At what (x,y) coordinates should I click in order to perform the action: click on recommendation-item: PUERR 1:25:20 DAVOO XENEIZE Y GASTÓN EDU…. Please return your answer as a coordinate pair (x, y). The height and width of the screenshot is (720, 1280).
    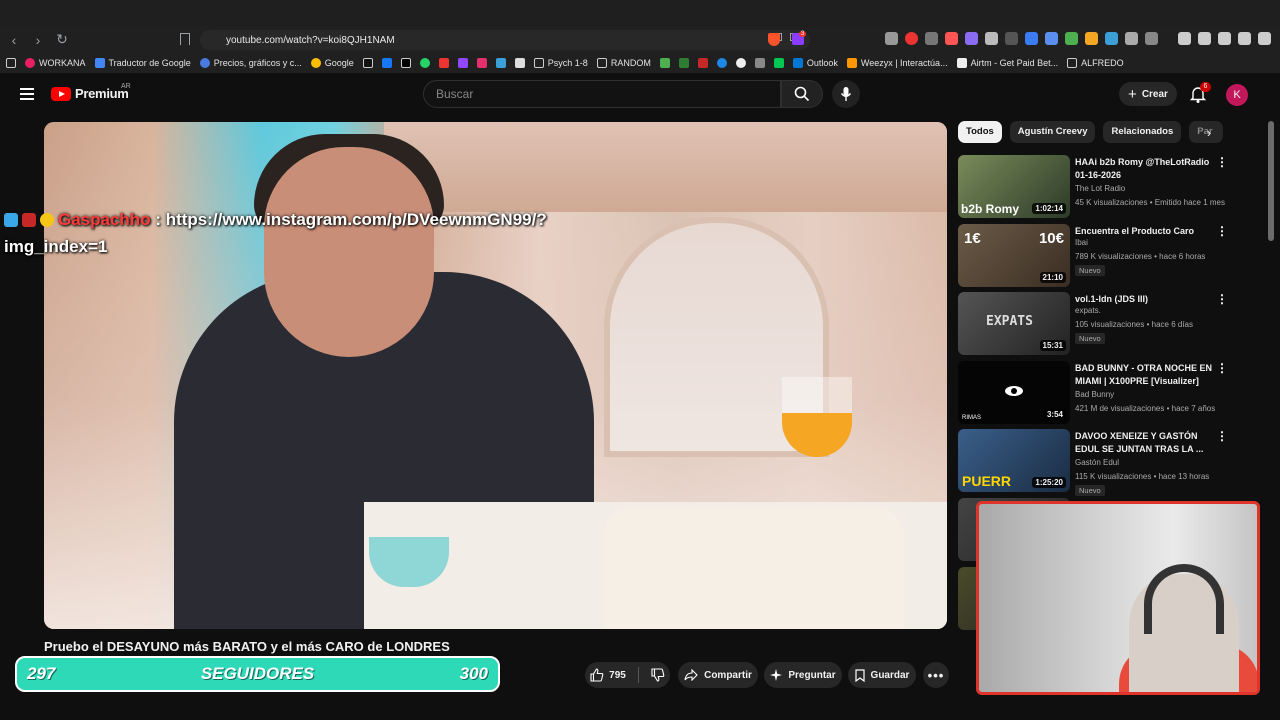
    Looking at the image, I should click on (1094, 463).